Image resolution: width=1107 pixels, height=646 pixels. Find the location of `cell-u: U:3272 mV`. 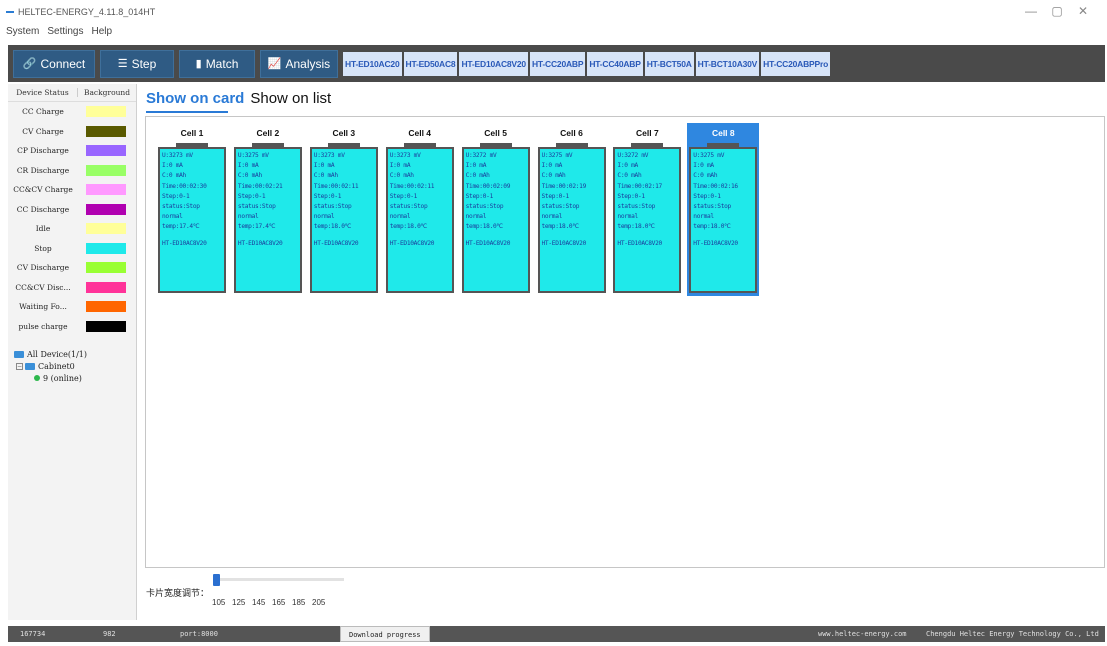

cell-u: U:3272 mV is located at coordinates (481, 155).